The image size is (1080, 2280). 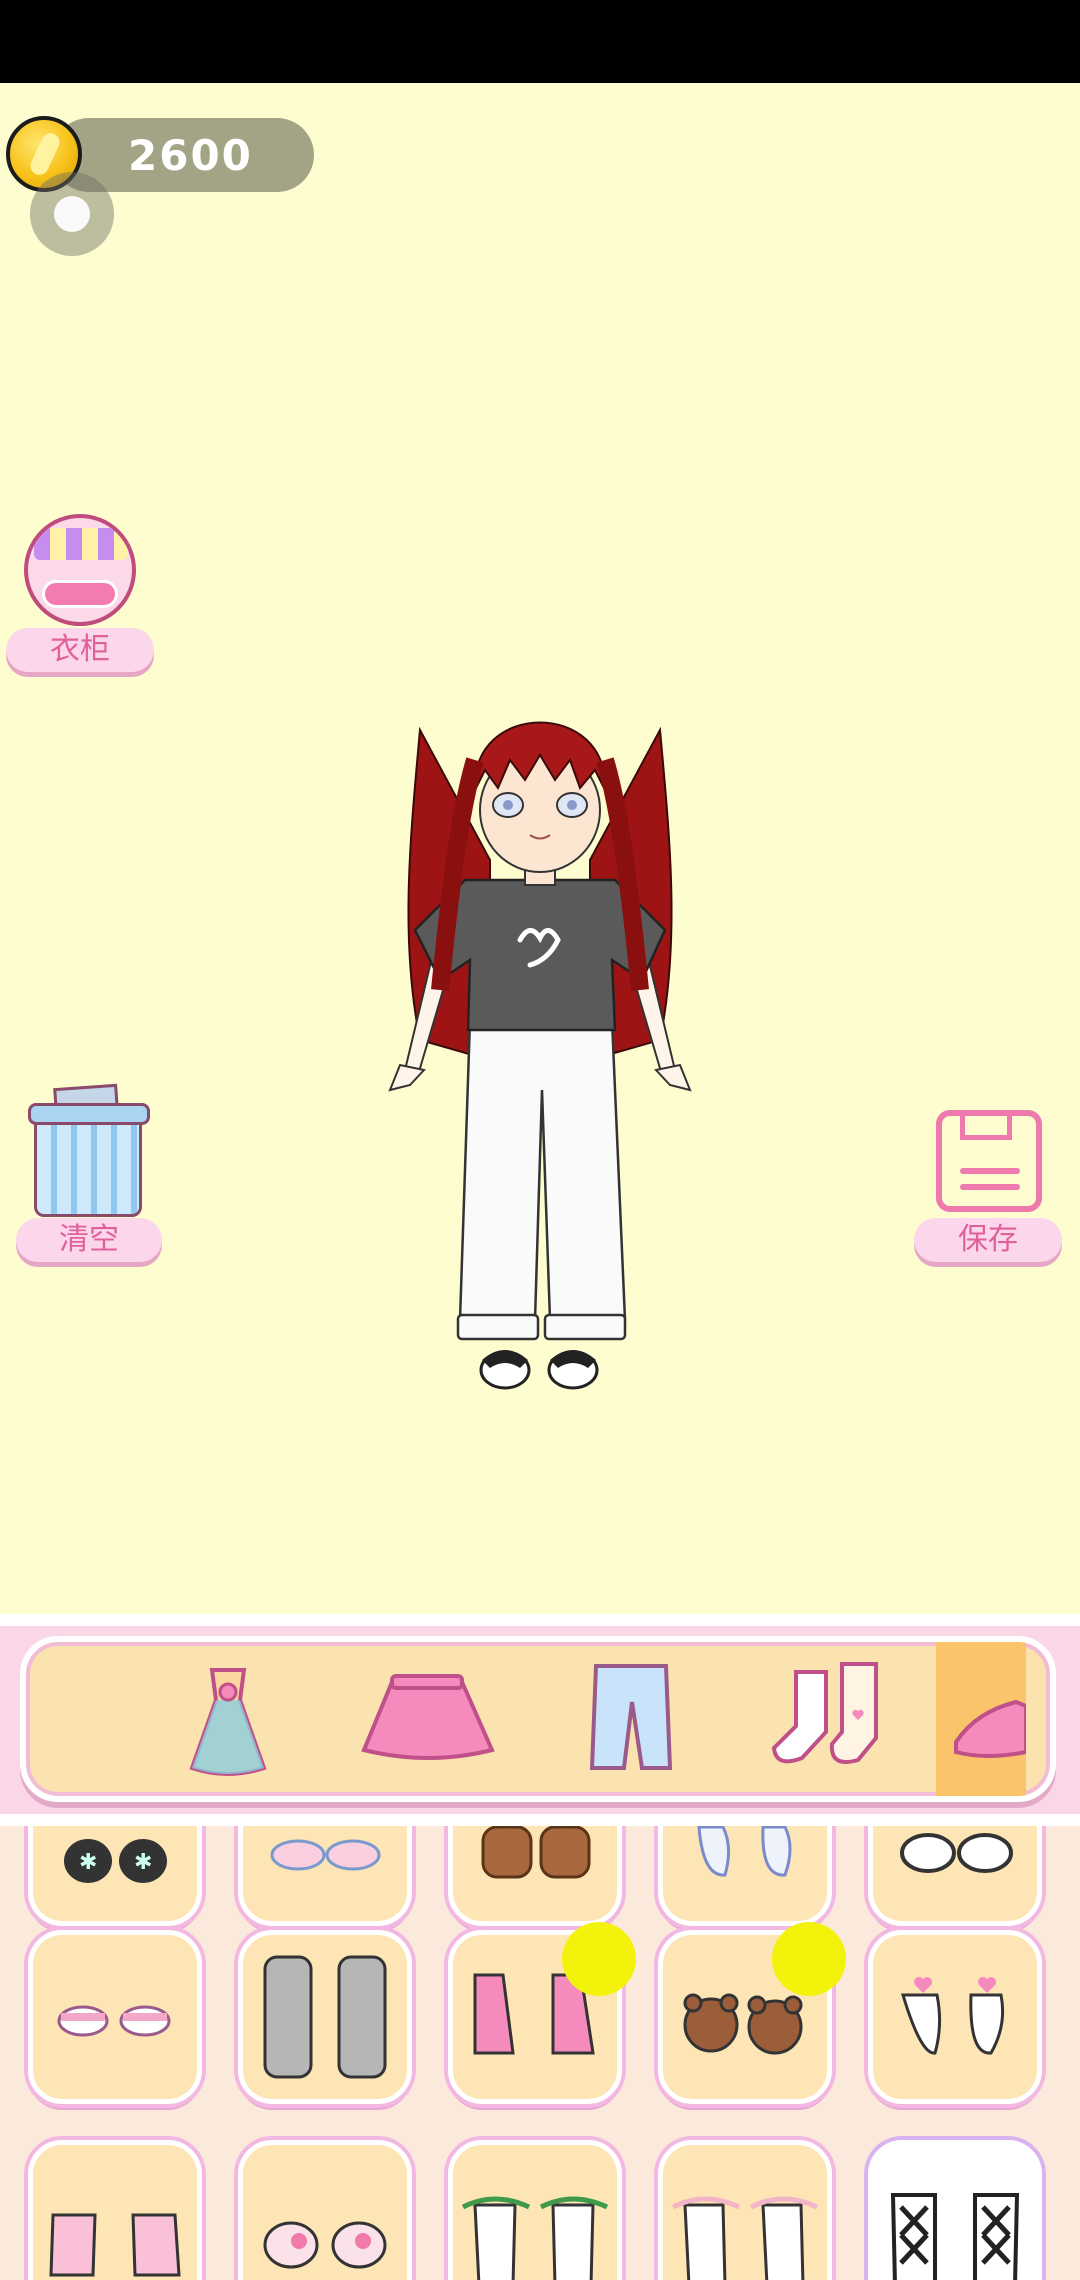 What do you see at coordinates (228, 1722) in the screenshot?
I see `dress-icon` at bounding box center [228, 1722].